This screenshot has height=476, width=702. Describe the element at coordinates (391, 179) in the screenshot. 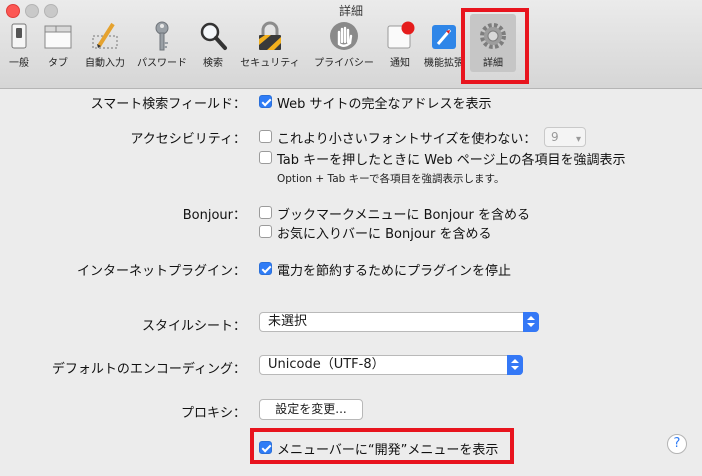

I see `tab-highlight-note: Option + Tab キーで各項目を強調表示します。` at that location.